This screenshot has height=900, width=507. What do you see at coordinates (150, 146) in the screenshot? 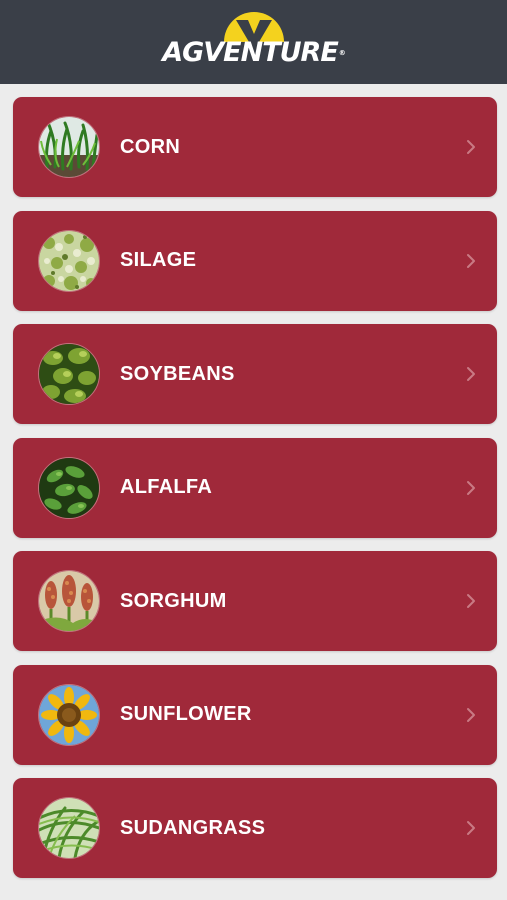
I see `item-label: CORN` at bounding box center [150, 146].